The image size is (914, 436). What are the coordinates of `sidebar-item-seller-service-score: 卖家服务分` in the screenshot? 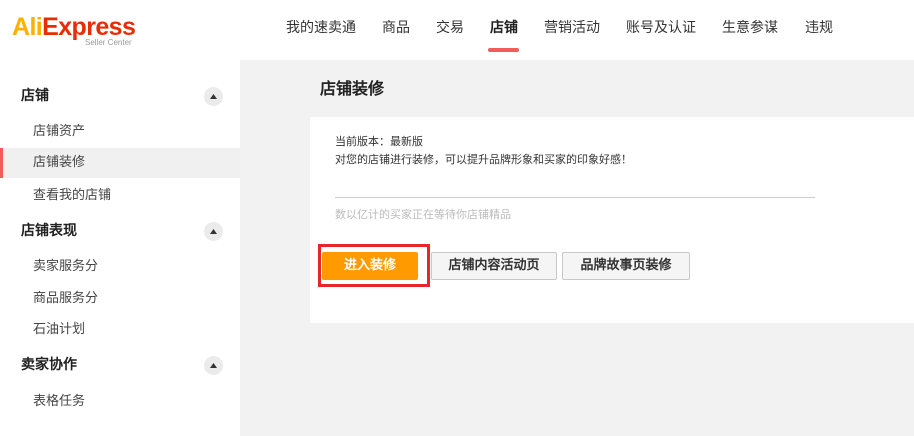 It's located at (120, 267).